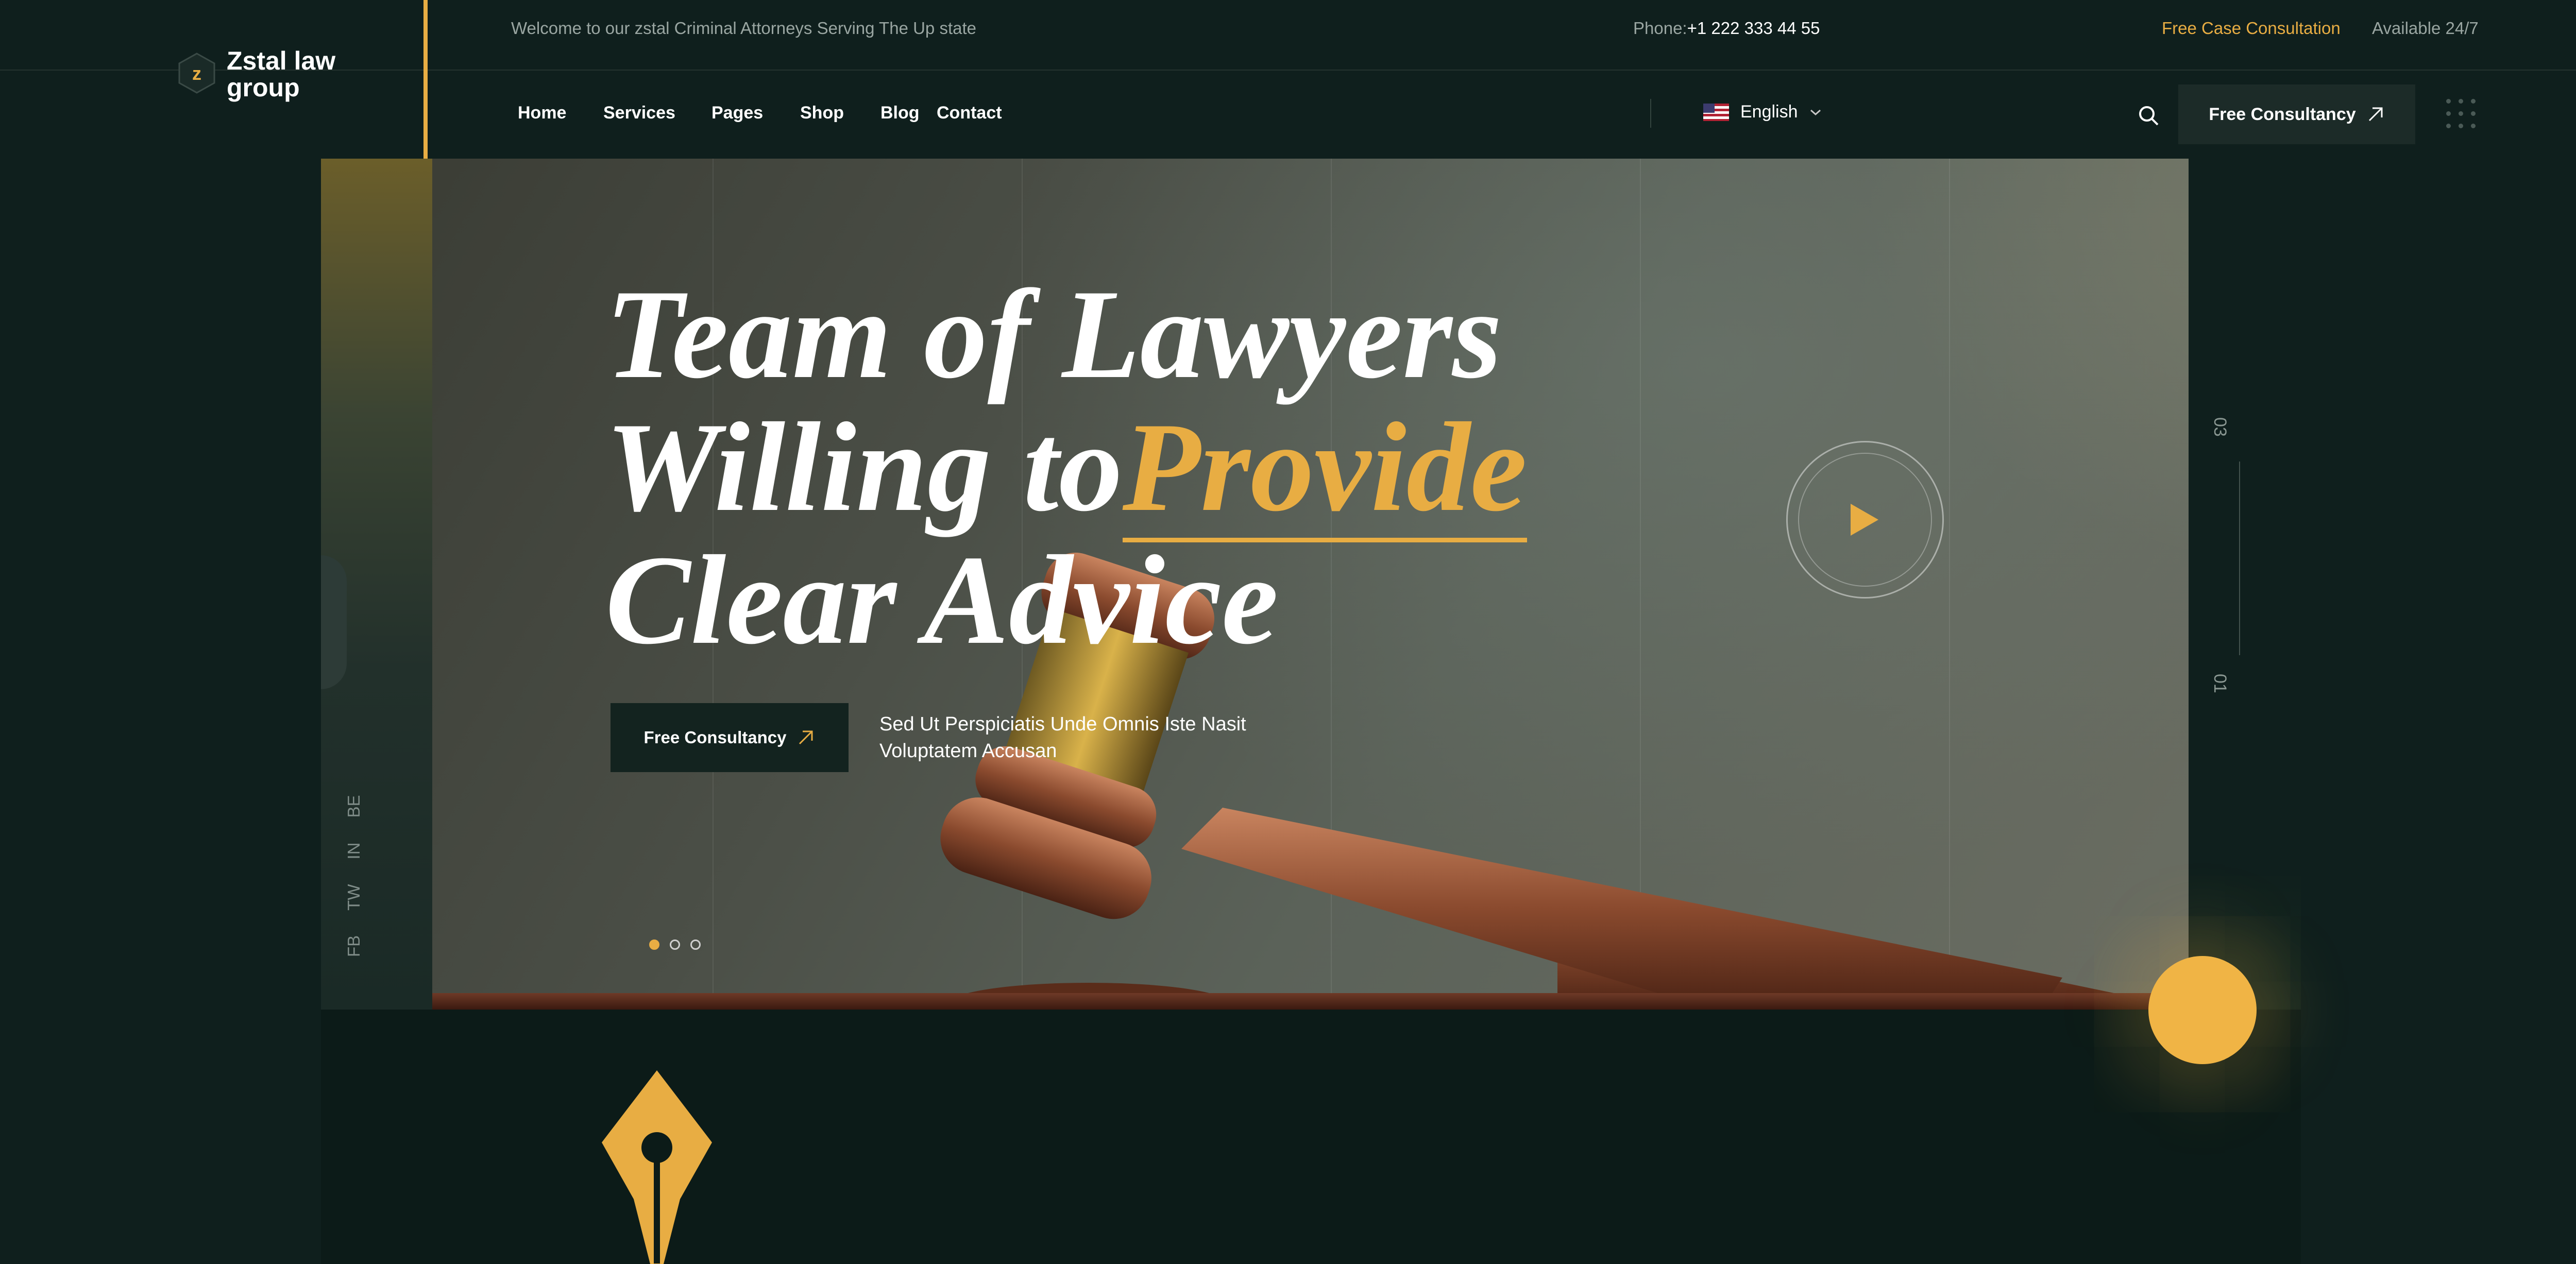 The width and height of the screenshot is (2576, 1264). Describe the element at coordinates (1716, 112) in the screenshot. I see `us-flag-icon` at that location.